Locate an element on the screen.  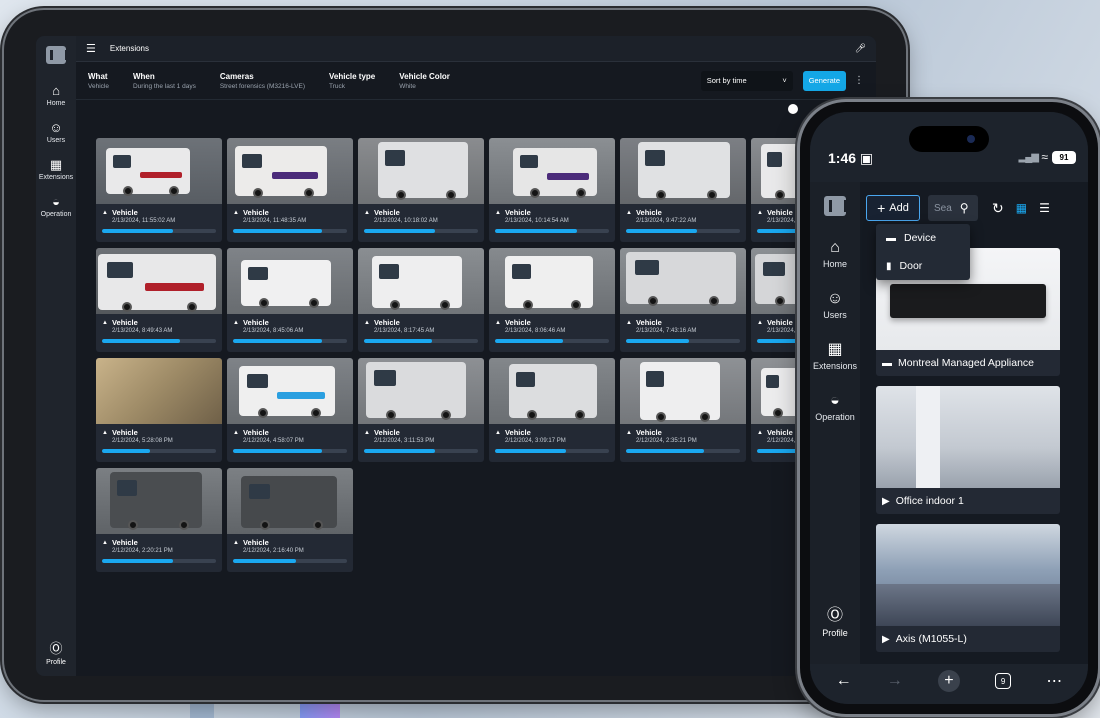
refresh-icon: ↻ is located at coordinates (998, 208).